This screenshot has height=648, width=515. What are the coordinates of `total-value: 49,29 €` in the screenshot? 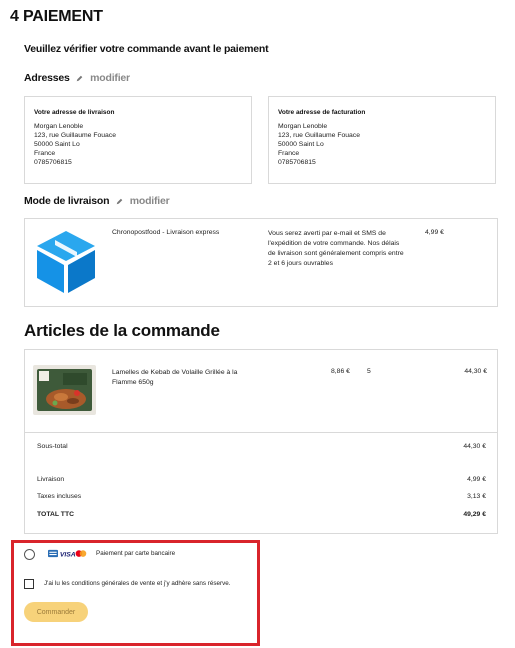 It's located at (474, 514).